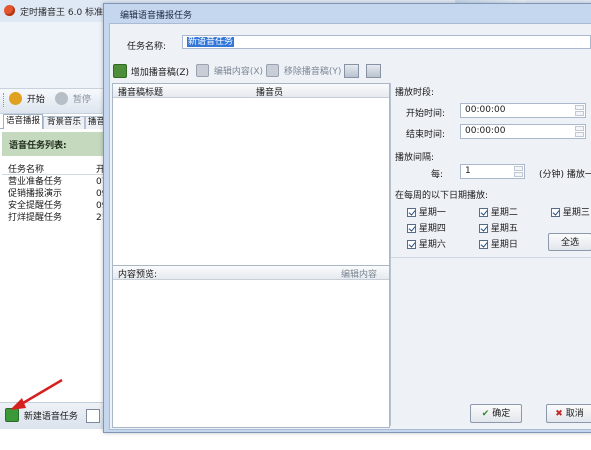  Describe the element at coordinates (426, 114) in the screenshot. I see `start-time-label: 开始时间:` at that location.